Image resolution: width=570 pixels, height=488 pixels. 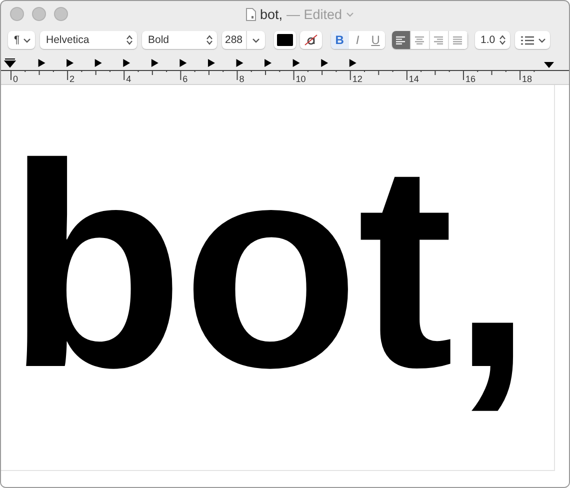 I want to click on list-style-popup, so click(x=532, y=40).